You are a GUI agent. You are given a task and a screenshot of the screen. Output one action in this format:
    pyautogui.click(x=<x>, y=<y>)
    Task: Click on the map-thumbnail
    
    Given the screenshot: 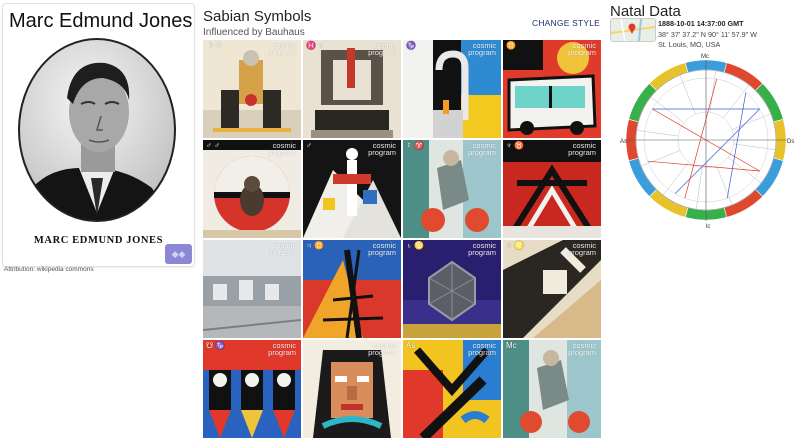 What is the action you would take?
    pyautogui.click(x=633, y=30)
    